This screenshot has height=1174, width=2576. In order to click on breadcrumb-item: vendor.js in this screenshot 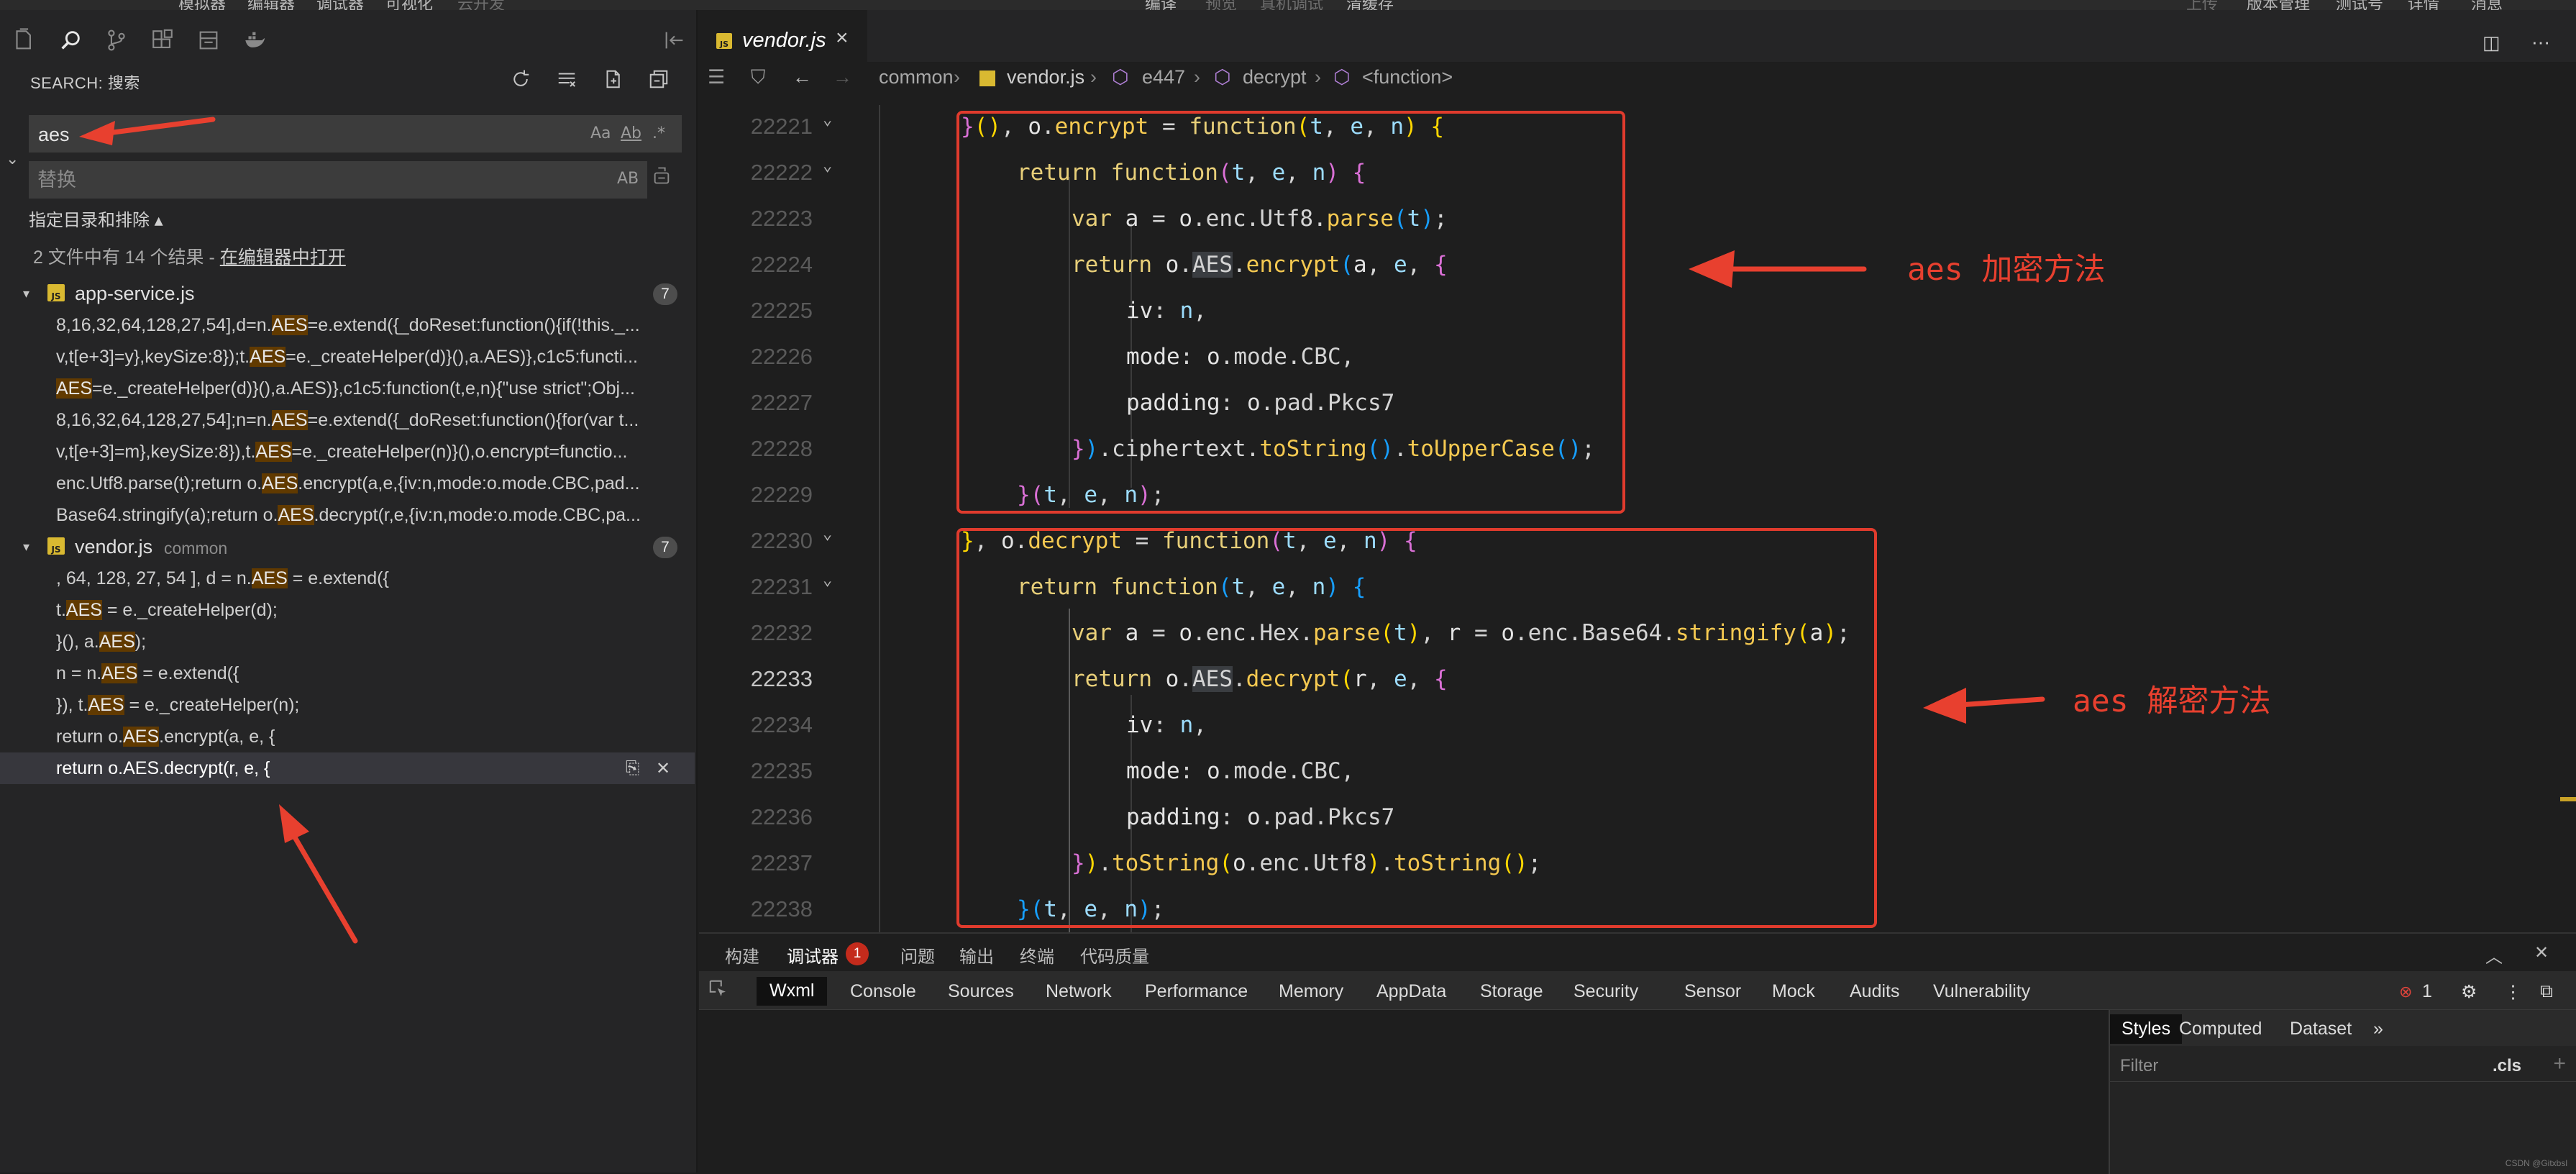, I will do `click(1045, 77)`.